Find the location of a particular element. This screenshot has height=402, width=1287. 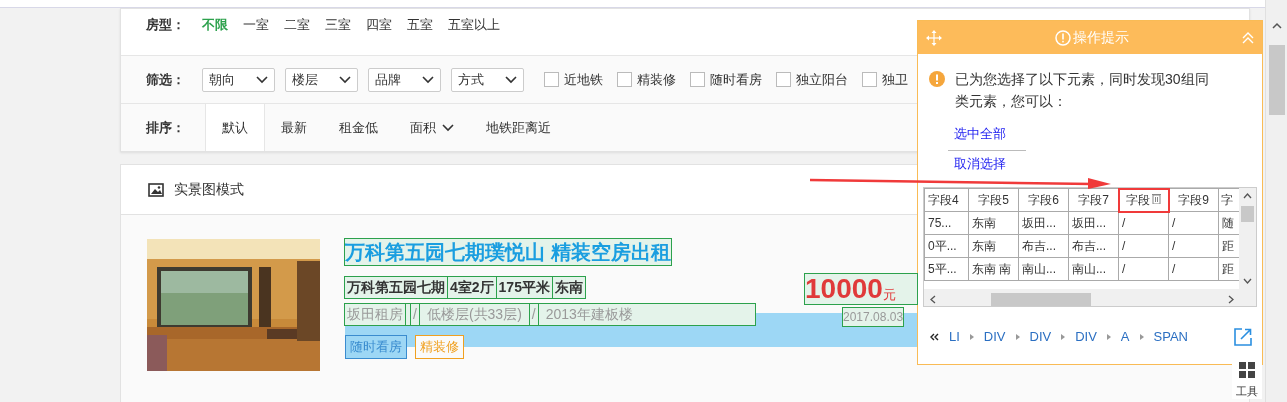

location-detail: 2013年建板楼 is located at coordinates (589, 314).